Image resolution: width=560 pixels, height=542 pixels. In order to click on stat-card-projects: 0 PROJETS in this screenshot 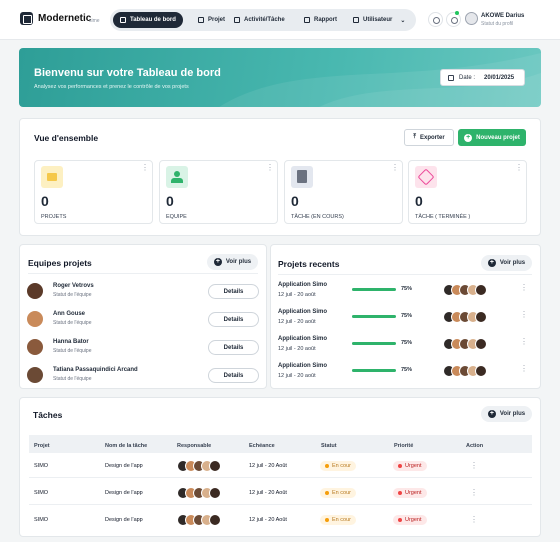, I will do `click(93, 192)`.